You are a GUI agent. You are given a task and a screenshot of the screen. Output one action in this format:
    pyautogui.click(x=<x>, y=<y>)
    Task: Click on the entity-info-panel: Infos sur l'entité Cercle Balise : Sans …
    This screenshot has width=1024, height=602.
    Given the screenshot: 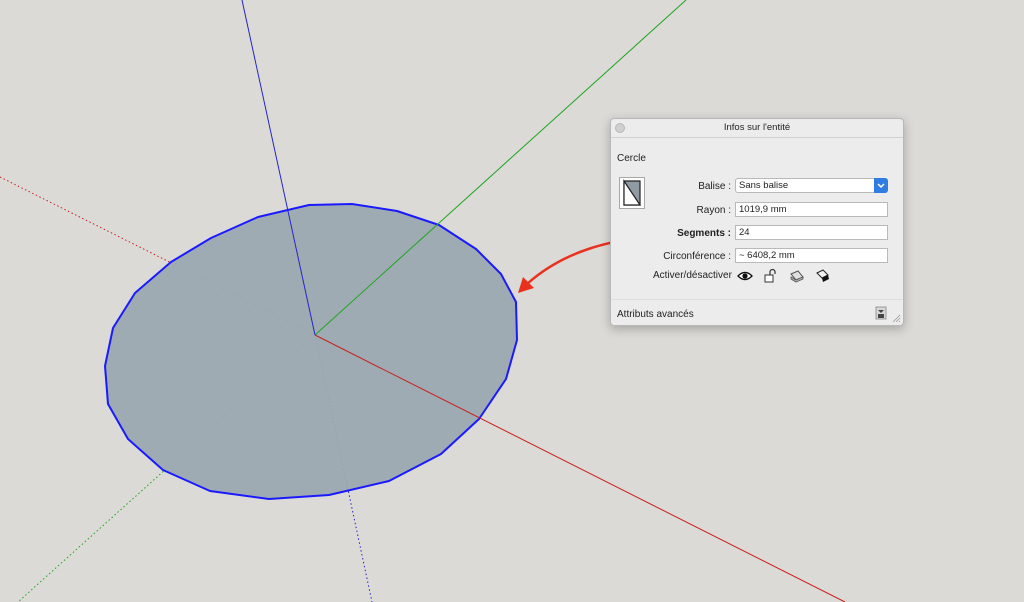 What is the action you would take?
    pyautogui.click(x=757, y=222)
    